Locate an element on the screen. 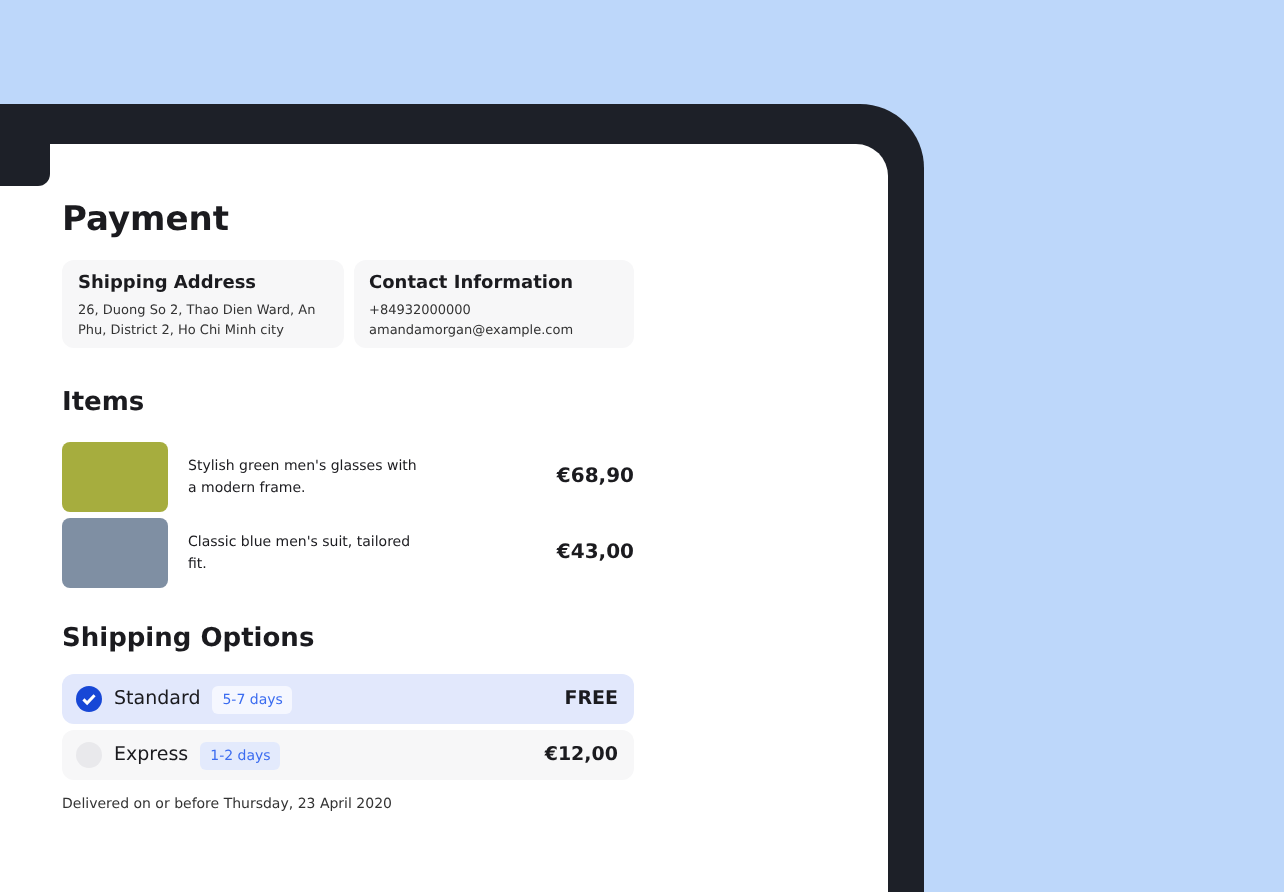 The height and width of the screenshot is (892, 1284). page-title: Payment is located at coordinates (147, 220).